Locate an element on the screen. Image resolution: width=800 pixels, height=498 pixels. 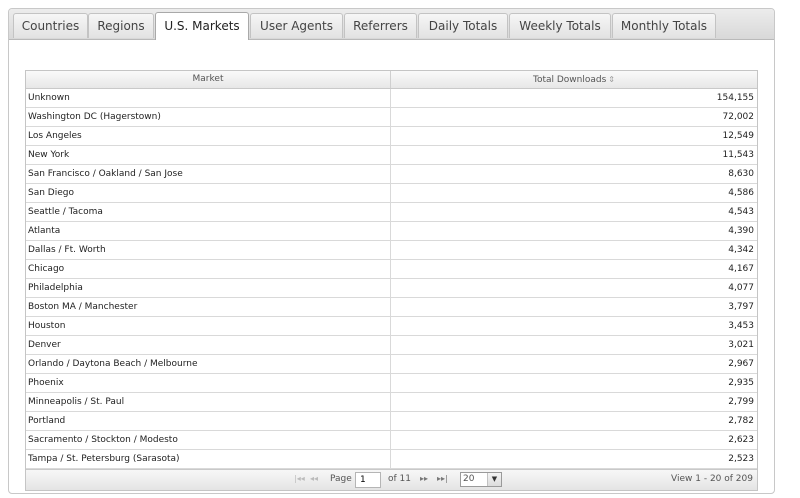
market-cell: Unknown is located at coordinates (208, 98).